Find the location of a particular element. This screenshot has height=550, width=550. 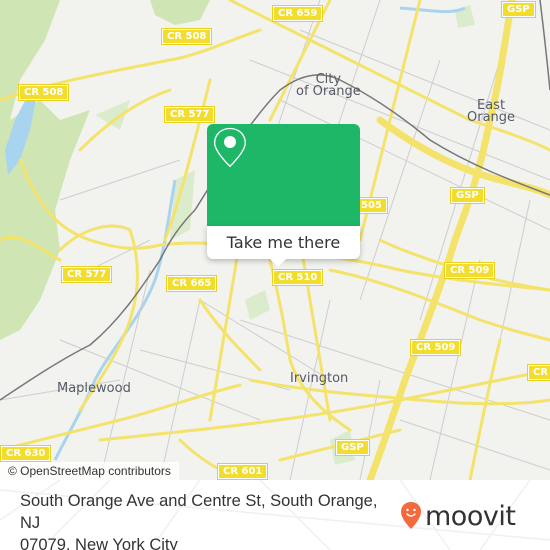

road-shield-cr505: 505 is located at coordinates (372, 205).